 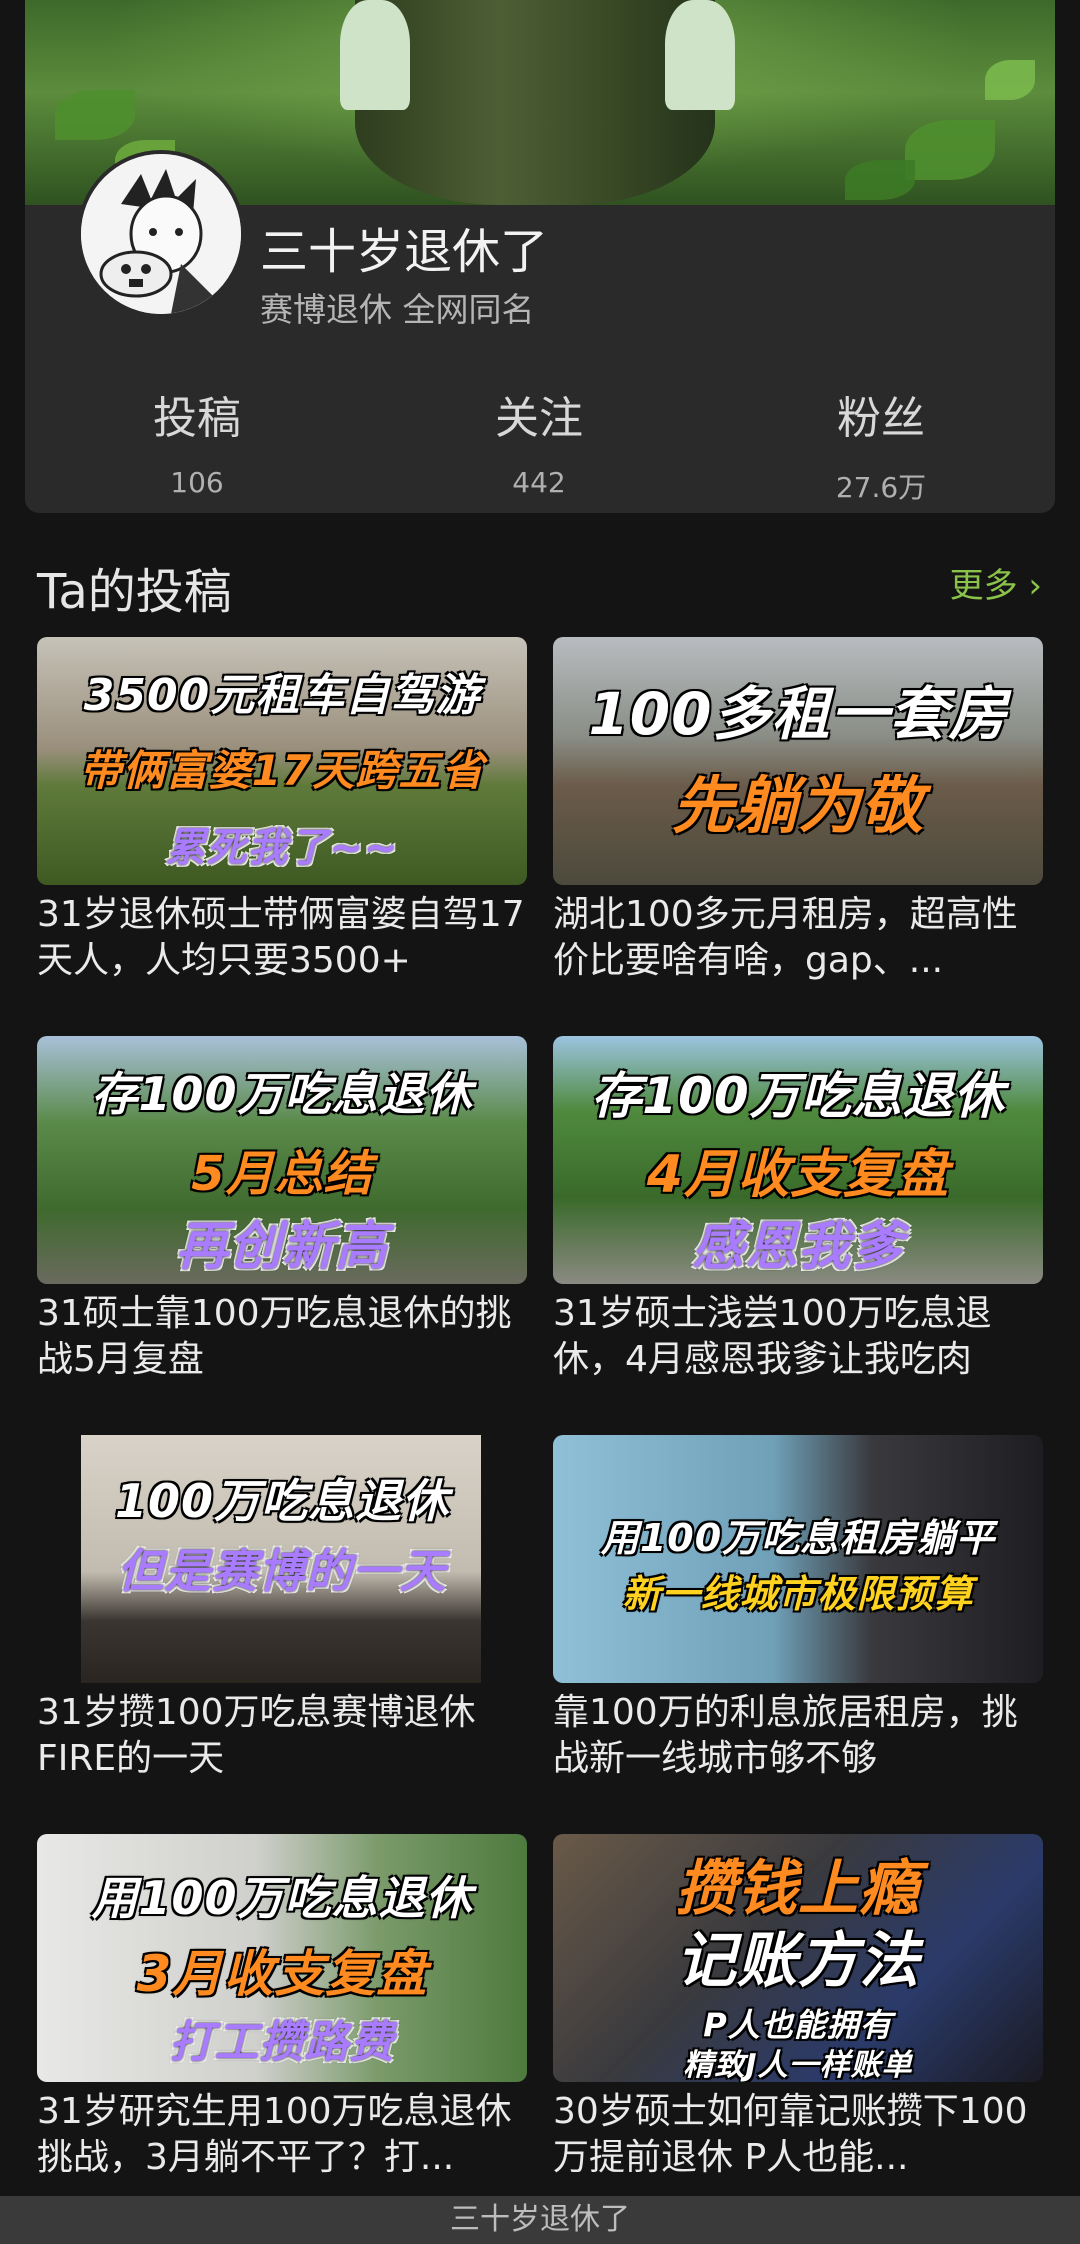 I want to click on section-title: Ta的投稿, so click(x=134, y=592).